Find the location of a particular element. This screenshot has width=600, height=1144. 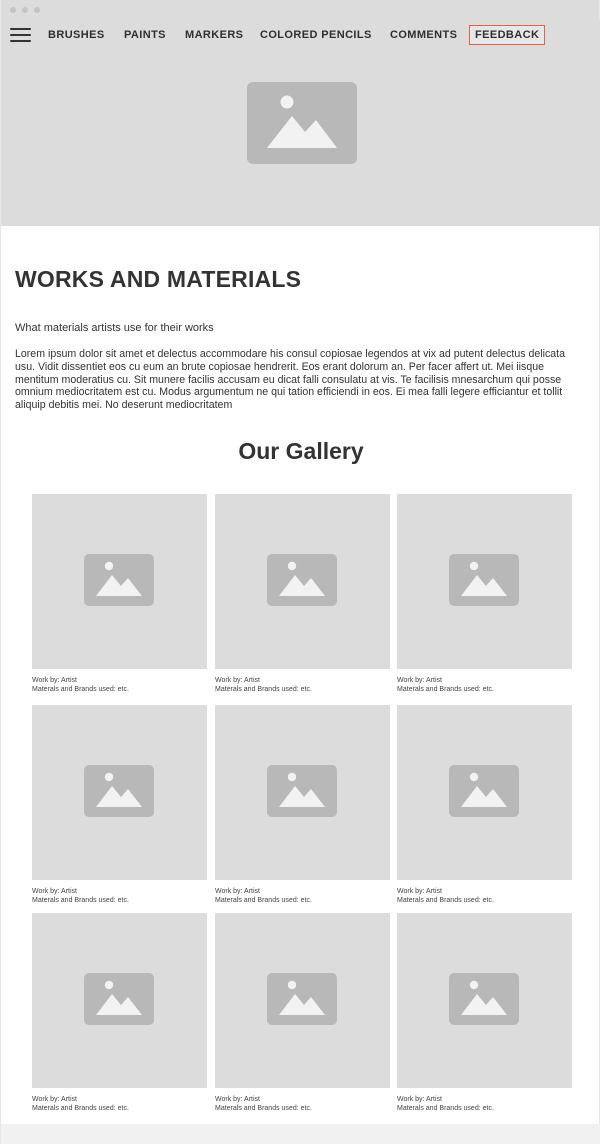

nav-item-colored-pencils: COLORED PENCILS is located at coordinates (316, 35).